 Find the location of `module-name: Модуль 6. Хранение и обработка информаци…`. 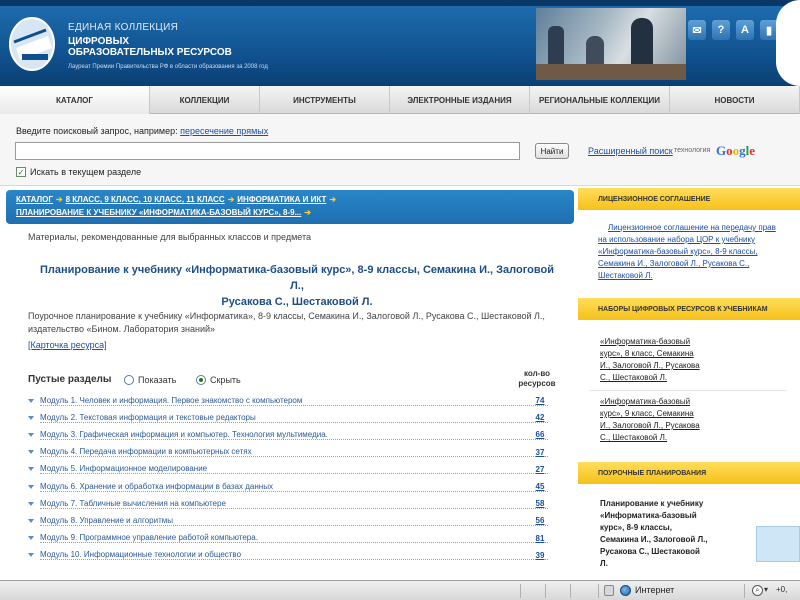

module-name: Модуль 6. Хранение и обработка информаци… is located at coordinates (294, 487).